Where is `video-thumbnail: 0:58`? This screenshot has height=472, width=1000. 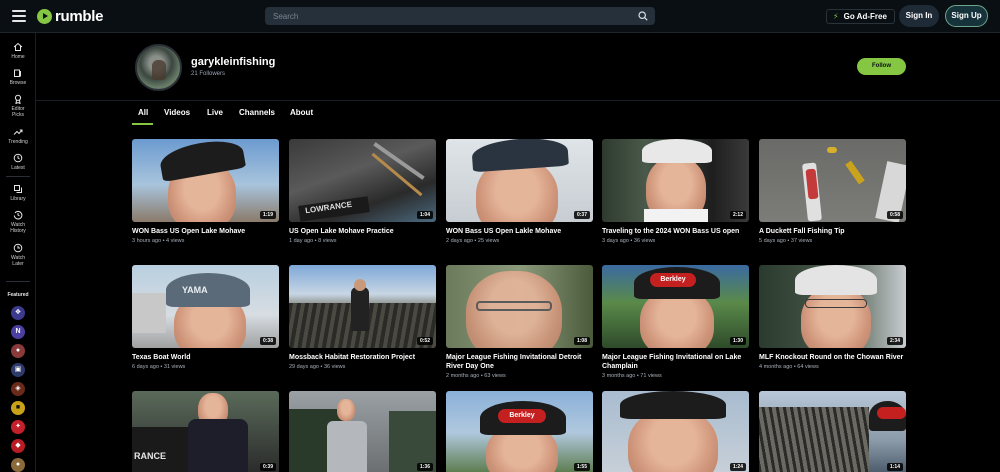
video-thumbnail: 0:58 is located at coordinates (832, 180).